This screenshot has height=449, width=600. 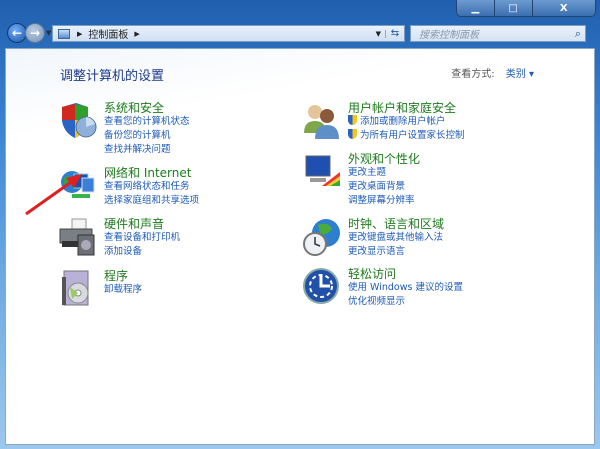 I want to click on link: 备份您的计算机, so click(x=147, y=136).